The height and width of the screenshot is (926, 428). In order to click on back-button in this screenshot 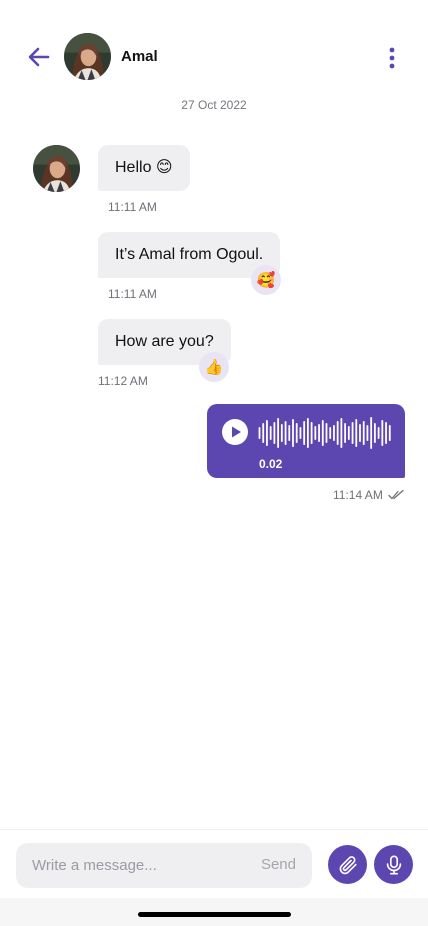, I will do `click(39, 57)`.